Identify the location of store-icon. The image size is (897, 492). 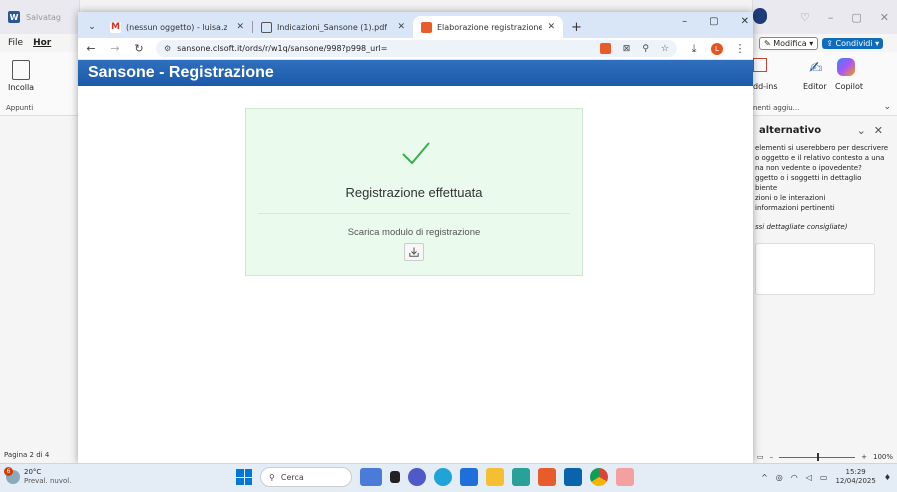
(469, 477).